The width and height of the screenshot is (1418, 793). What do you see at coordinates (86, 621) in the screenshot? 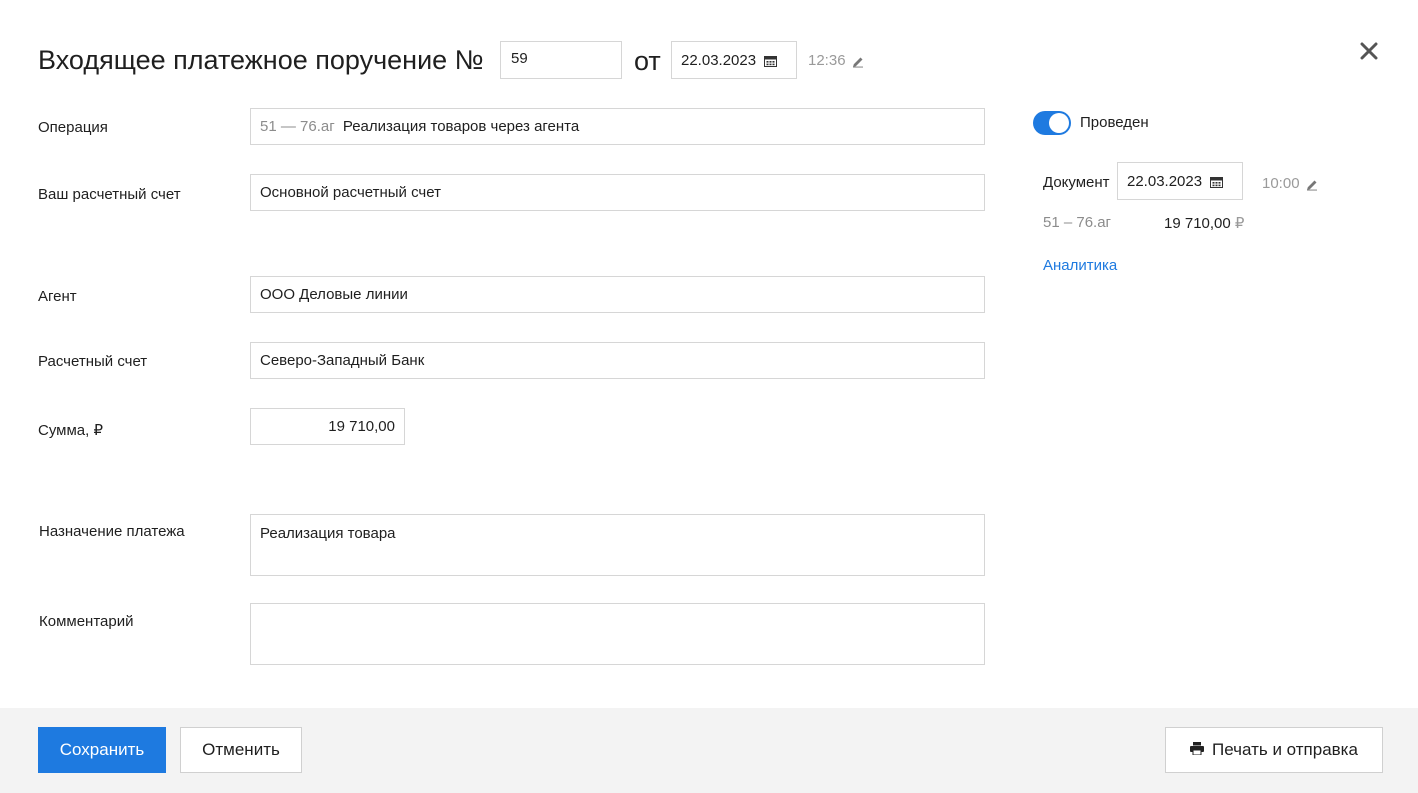
I see `comment-label: Комментарий` at bounding box center [86, 621].